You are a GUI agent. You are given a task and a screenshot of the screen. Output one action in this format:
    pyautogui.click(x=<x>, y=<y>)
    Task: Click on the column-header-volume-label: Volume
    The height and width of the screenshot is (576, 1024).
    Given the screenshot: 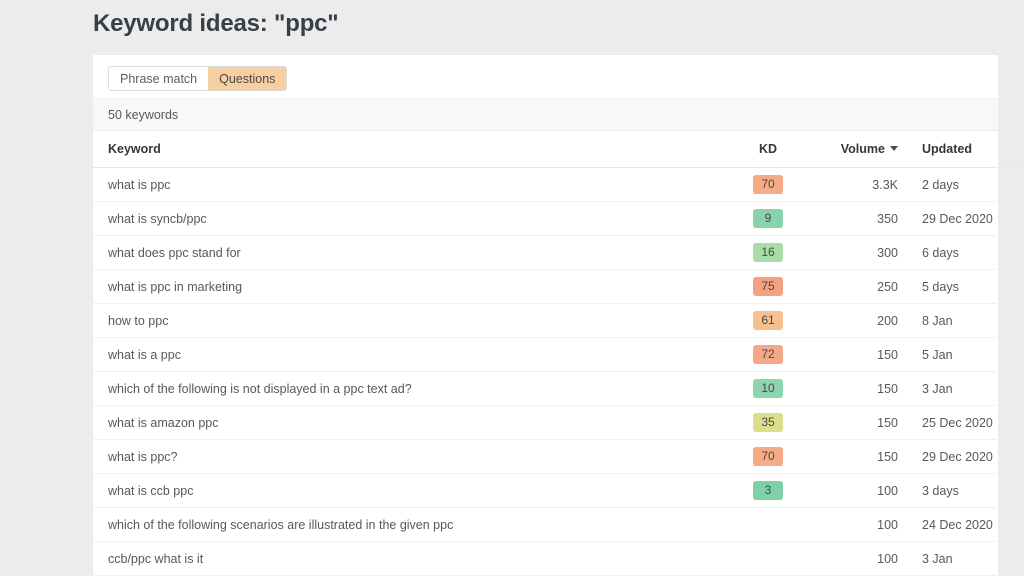 What is the action you would take?
    pyautogui.click(x=862, y=149)
    